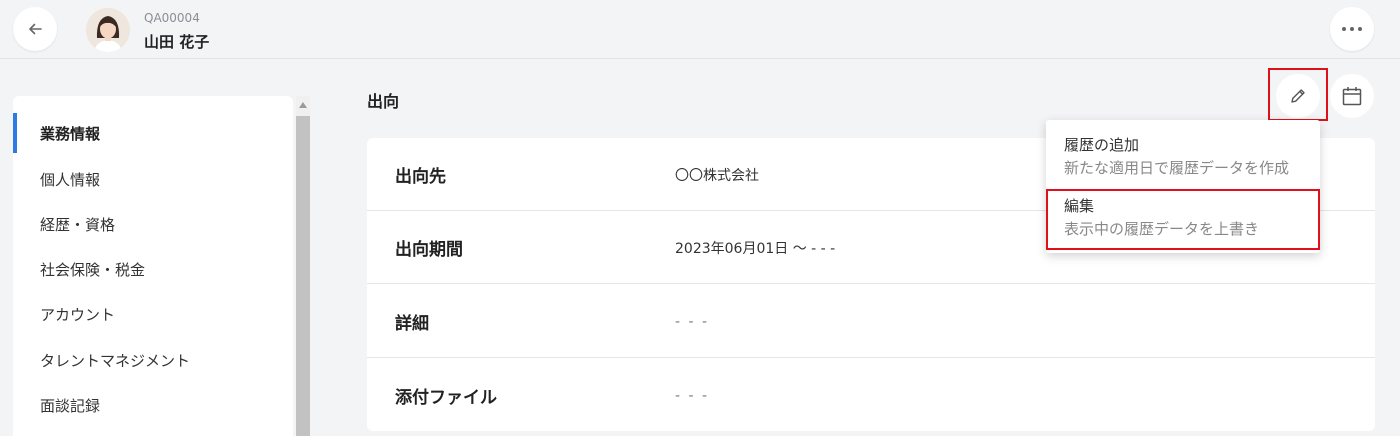  I want to click on sidebar-item-label: タレントマネジメント, so click(115, 360).